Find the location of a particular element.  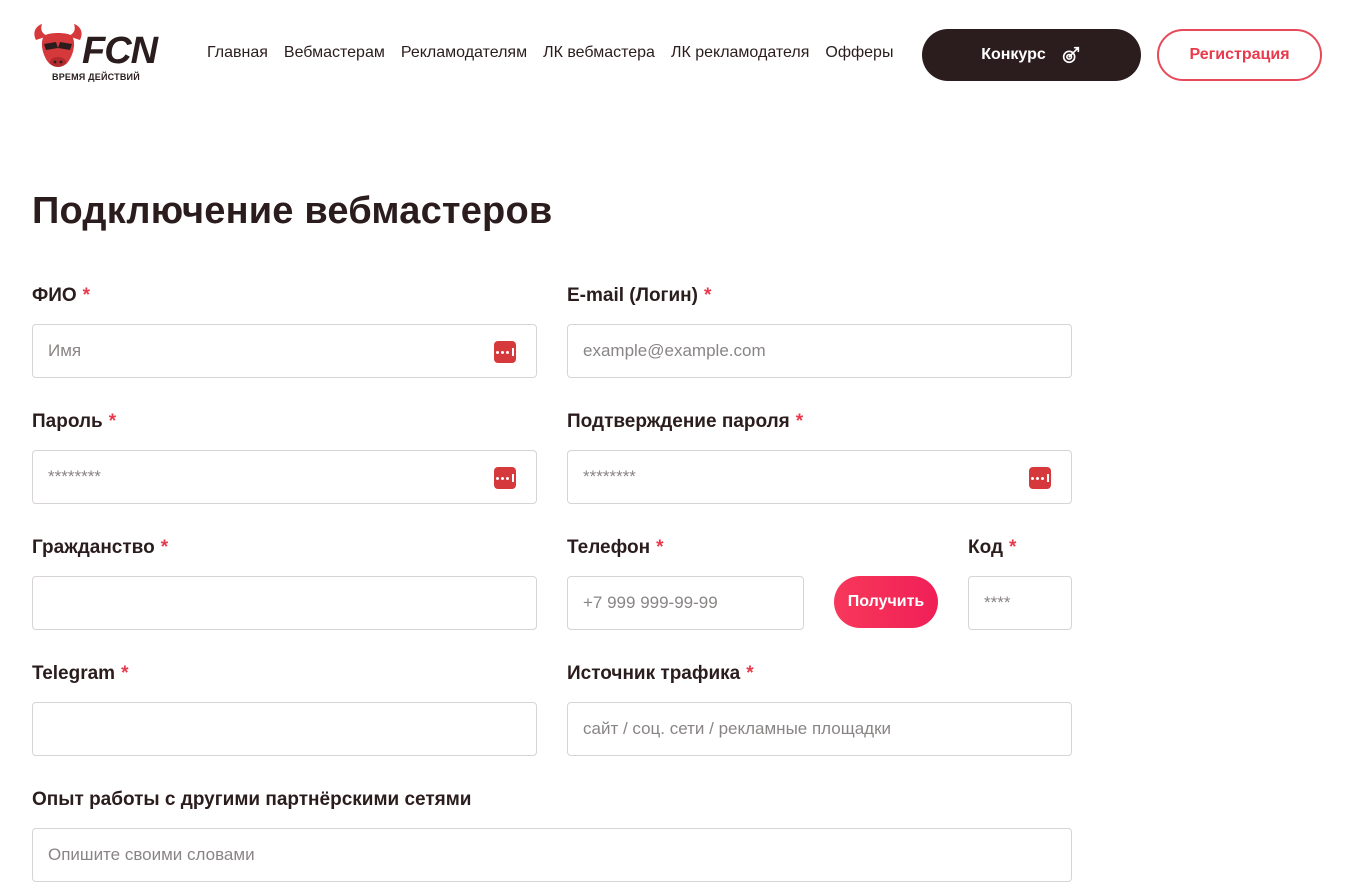

phone-input is located at coordinates (685, 603).